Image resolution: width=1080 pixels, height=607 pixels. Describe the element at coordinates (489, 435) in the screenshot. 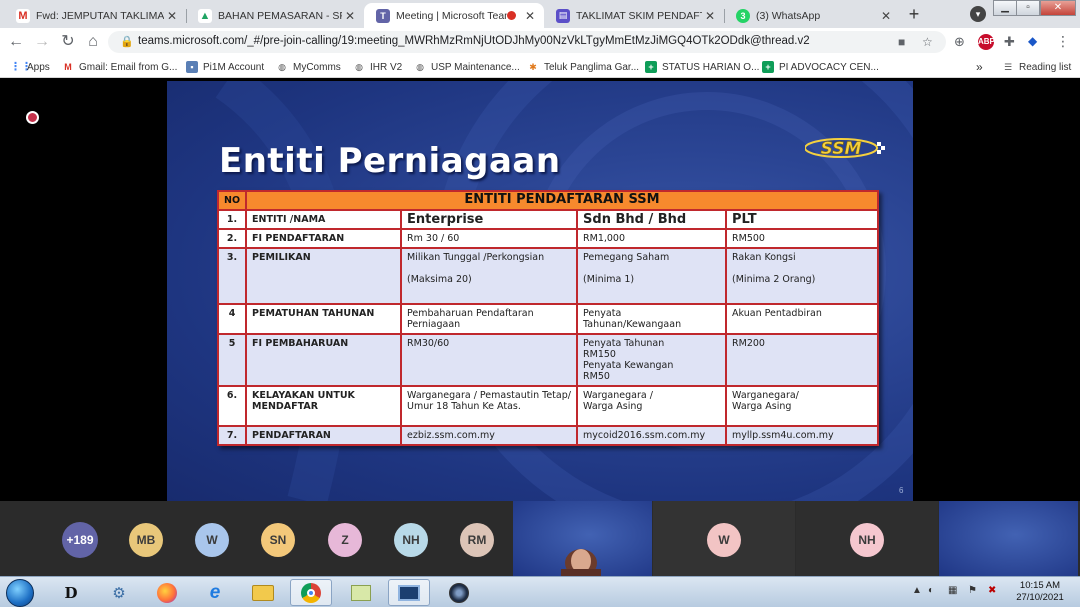

I see `table-cell: ezbiz.ssm.com.my` at that location.